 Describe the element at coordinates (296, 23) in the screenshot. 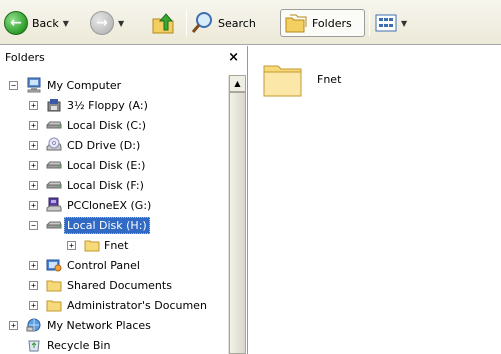

I see `folders-icon` at that location.